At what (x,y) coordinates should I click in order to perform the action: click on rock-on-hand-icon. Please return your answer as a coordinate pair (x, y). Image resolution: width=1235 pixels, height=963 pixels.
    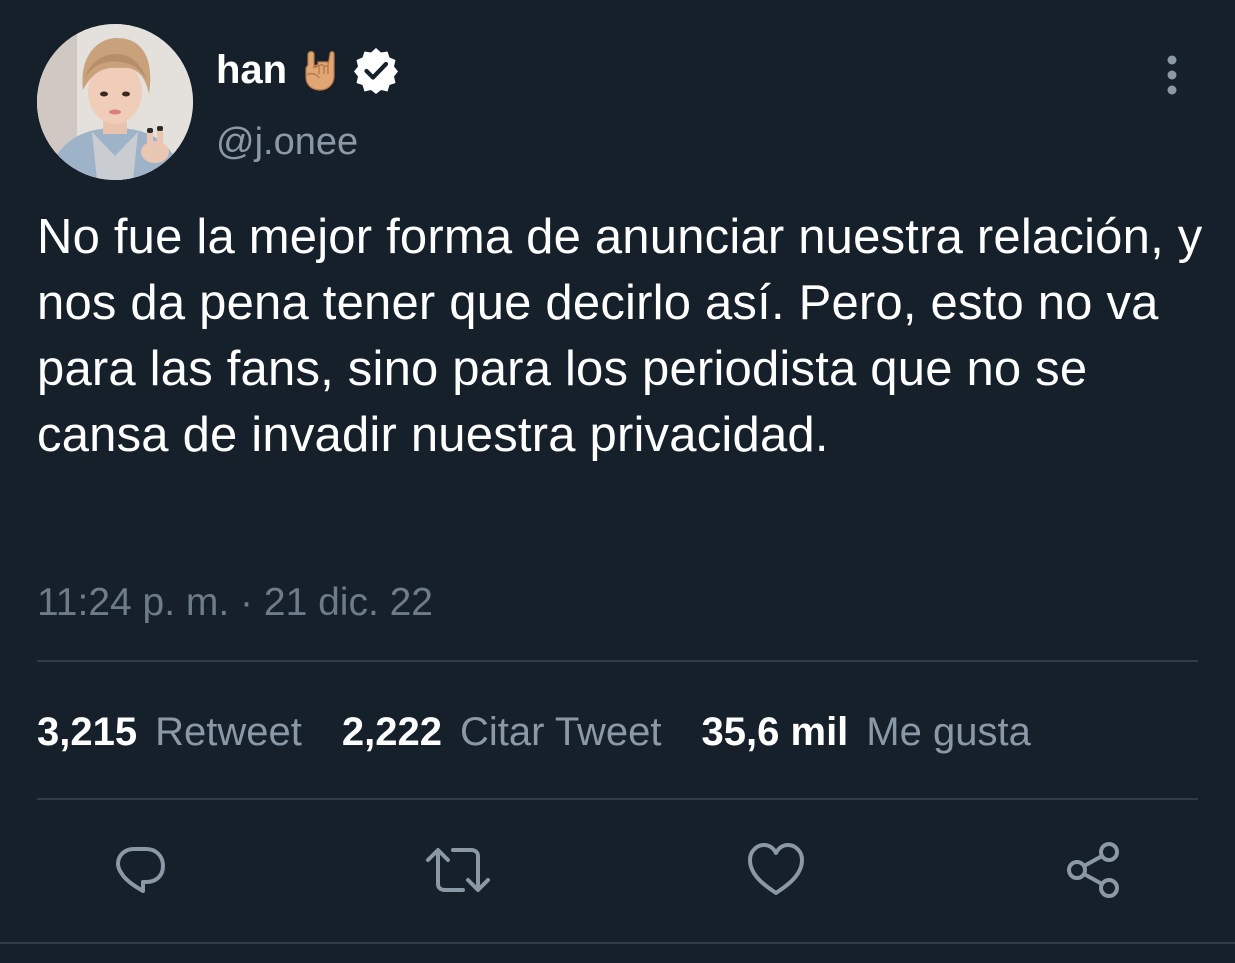
    Looking at the image, I should click on (320, 71).